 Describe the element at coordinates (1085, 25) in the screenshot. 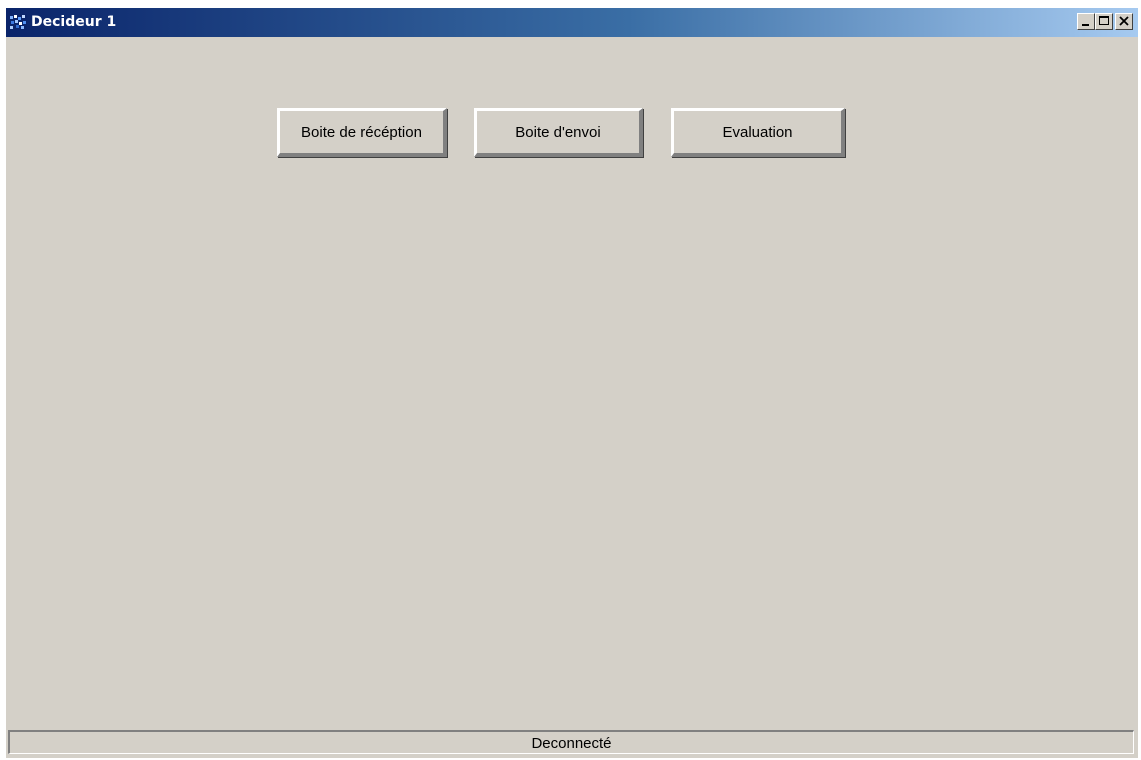

I see `minimize-icon` at that location.